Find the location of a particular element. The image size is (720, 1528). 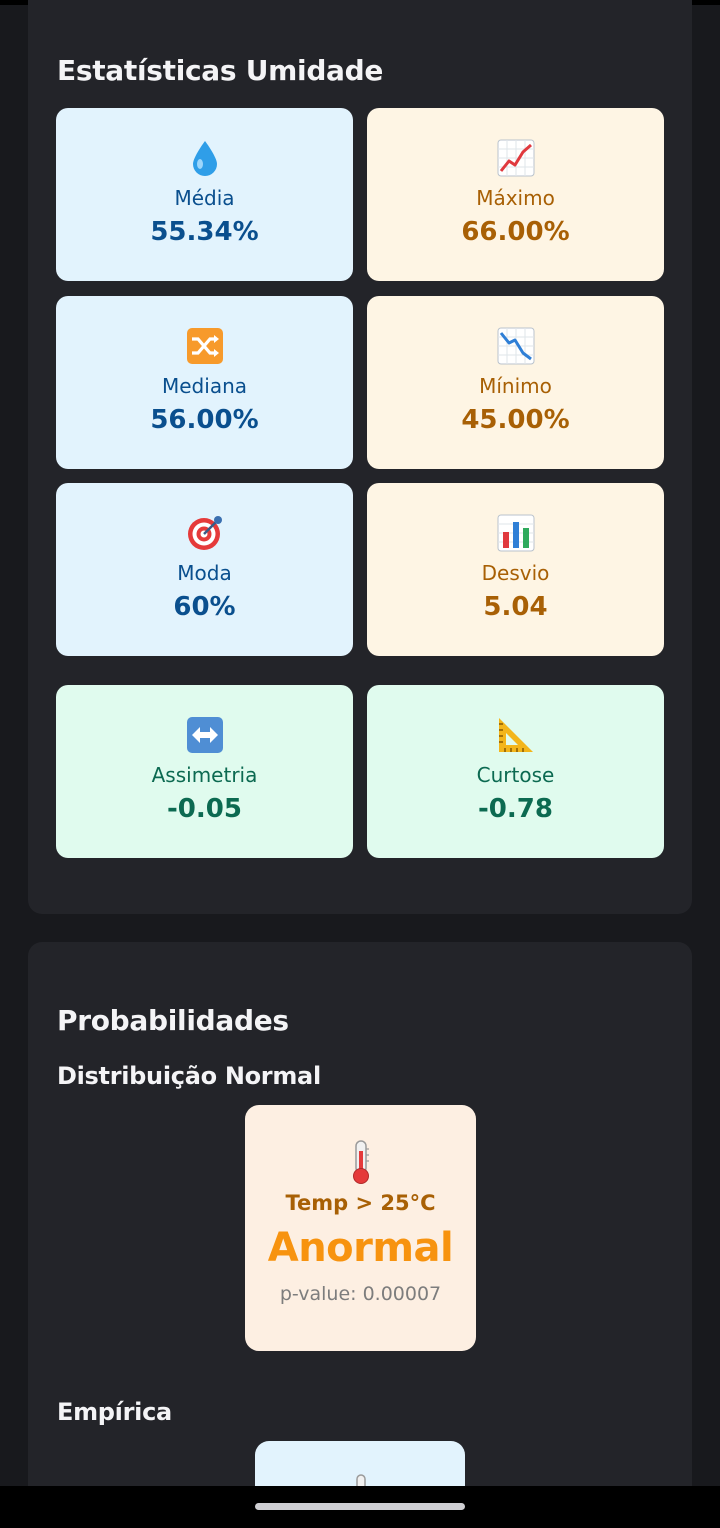

chart-increasing-icon is located at coordinates (516, 158).